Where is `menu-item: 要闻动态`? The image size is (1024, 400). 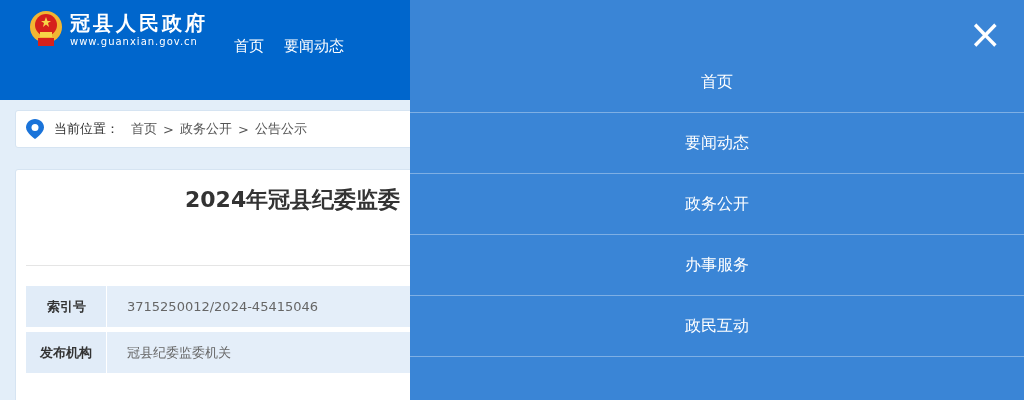
menu-item: 要闻动态 is located at coordinates (717, 143).